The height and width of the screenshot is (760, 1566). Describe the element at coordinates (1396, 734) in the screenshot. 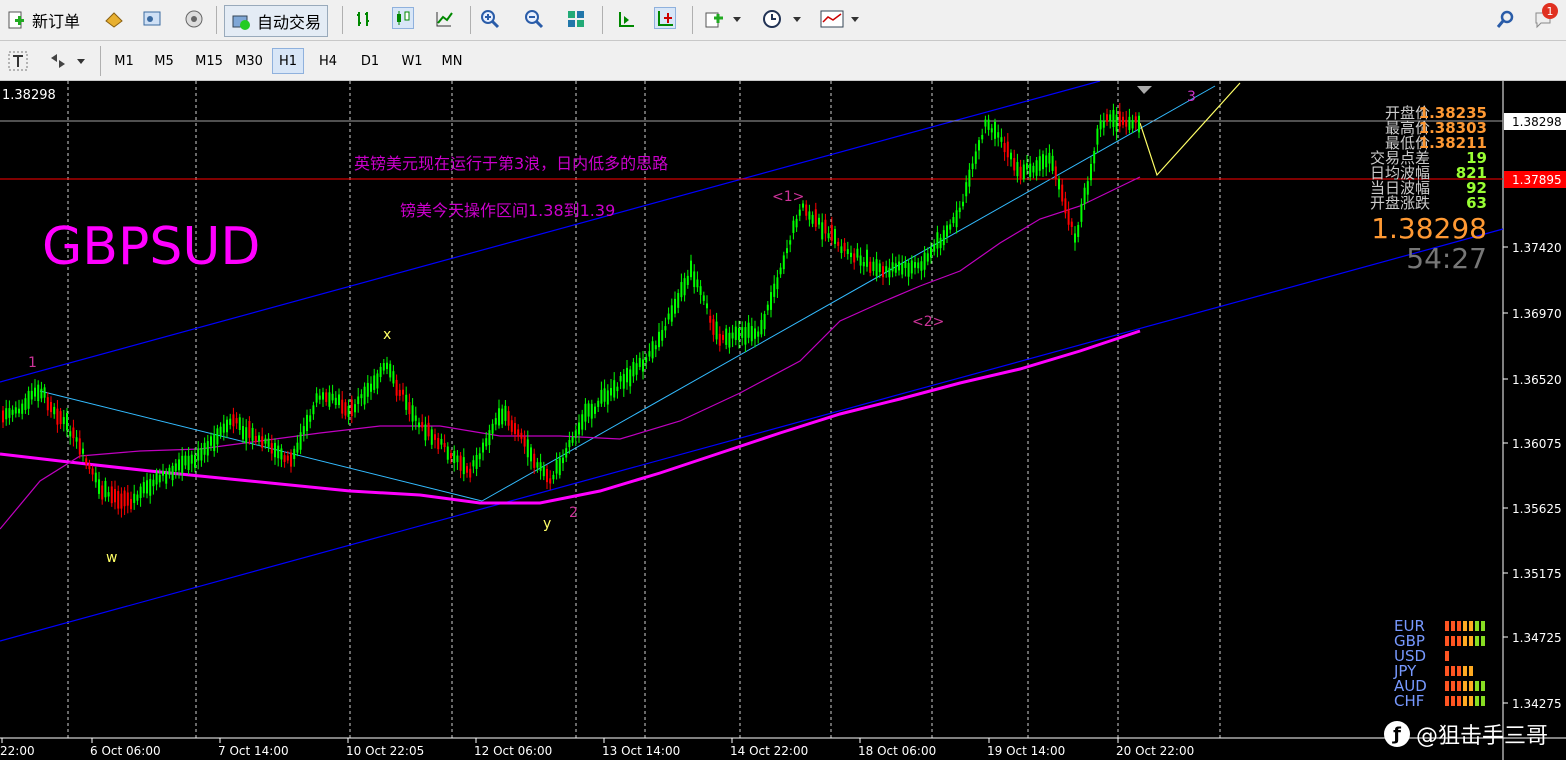

I see `logo-icon: ƒ` at that location.